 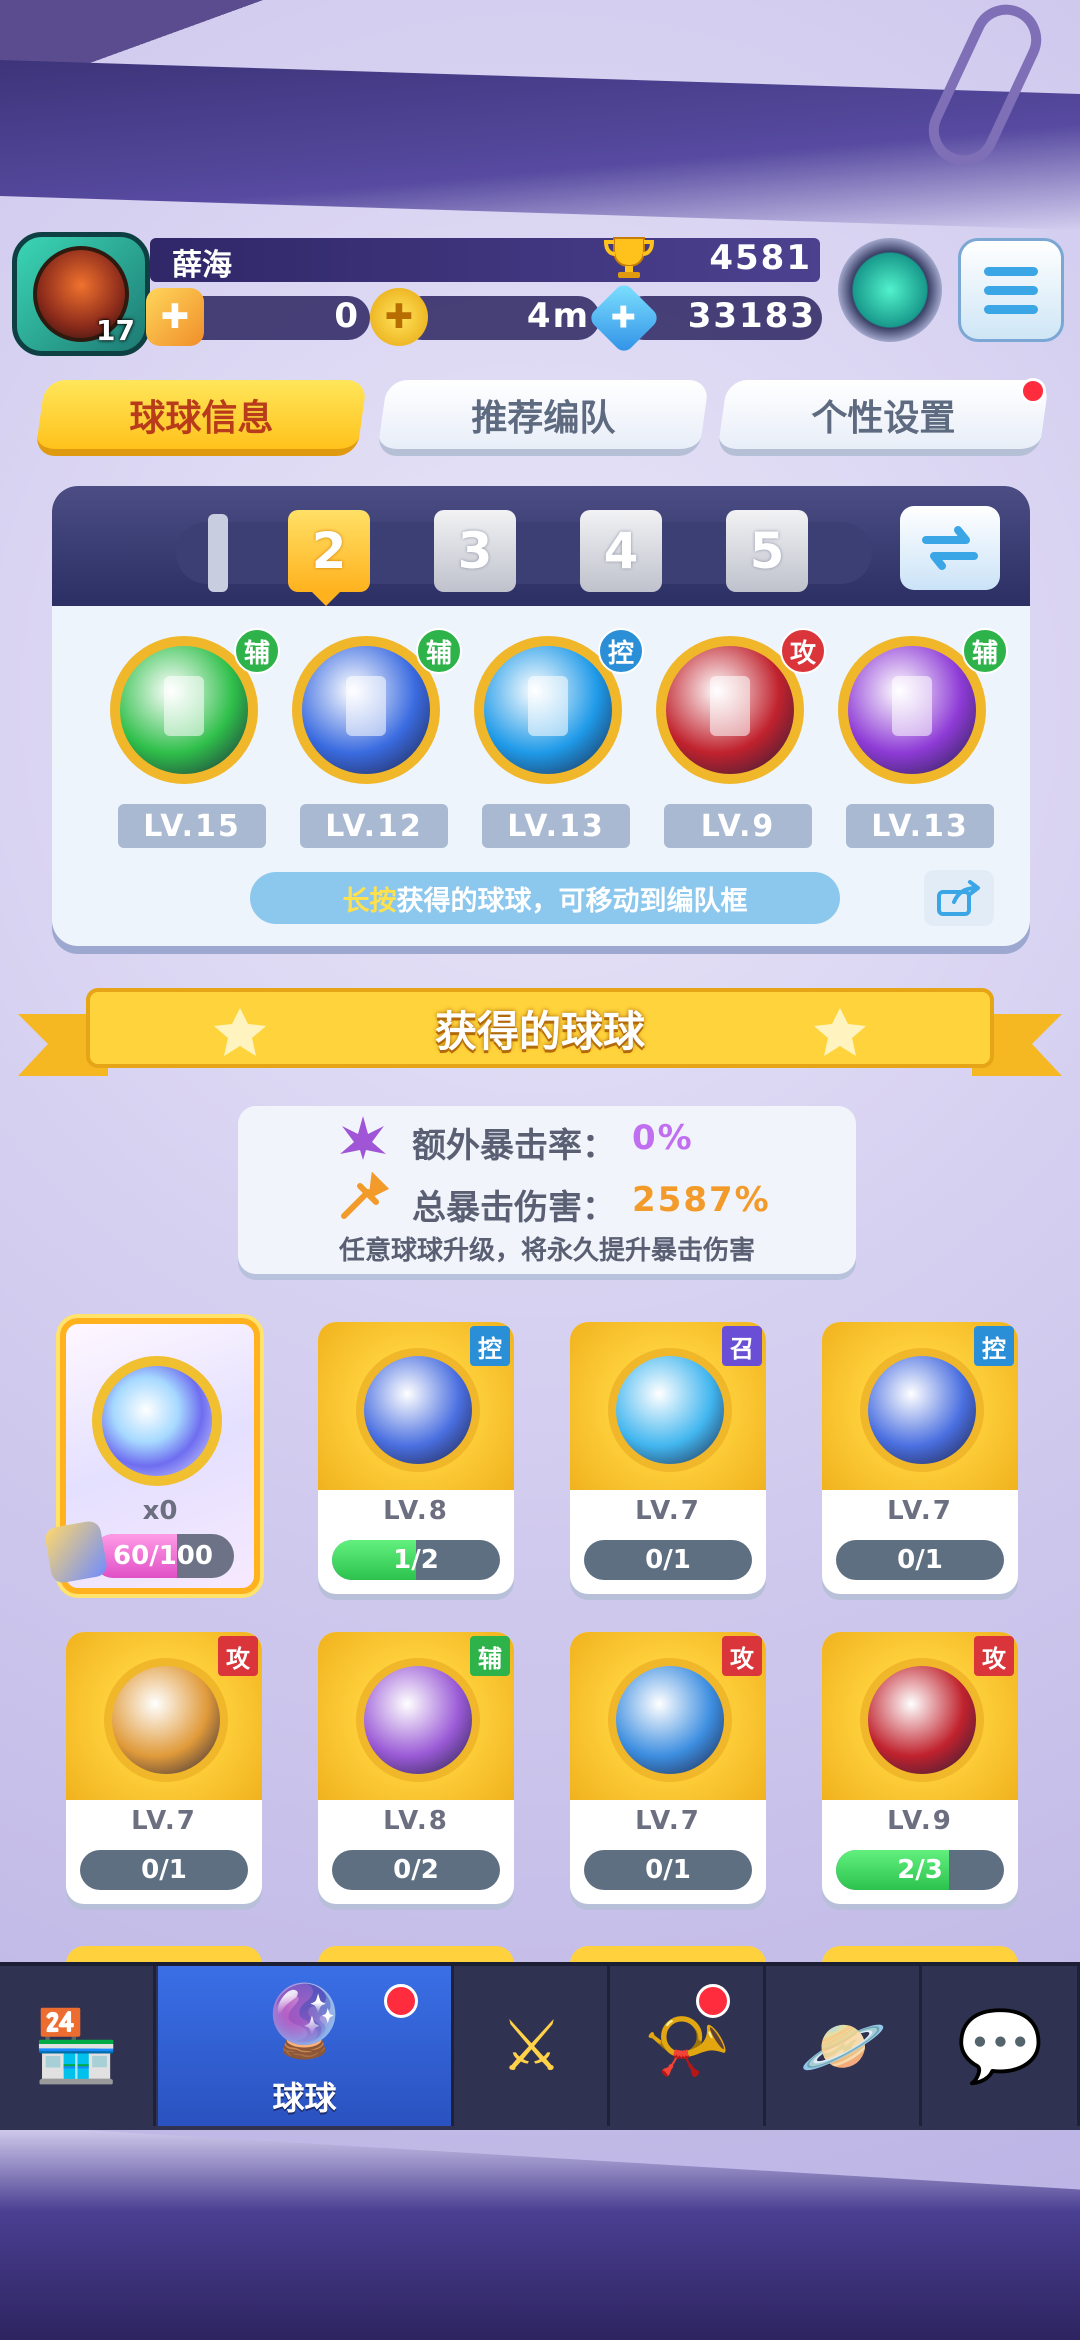 I want to click on share-button, so click(x=959, y=898).